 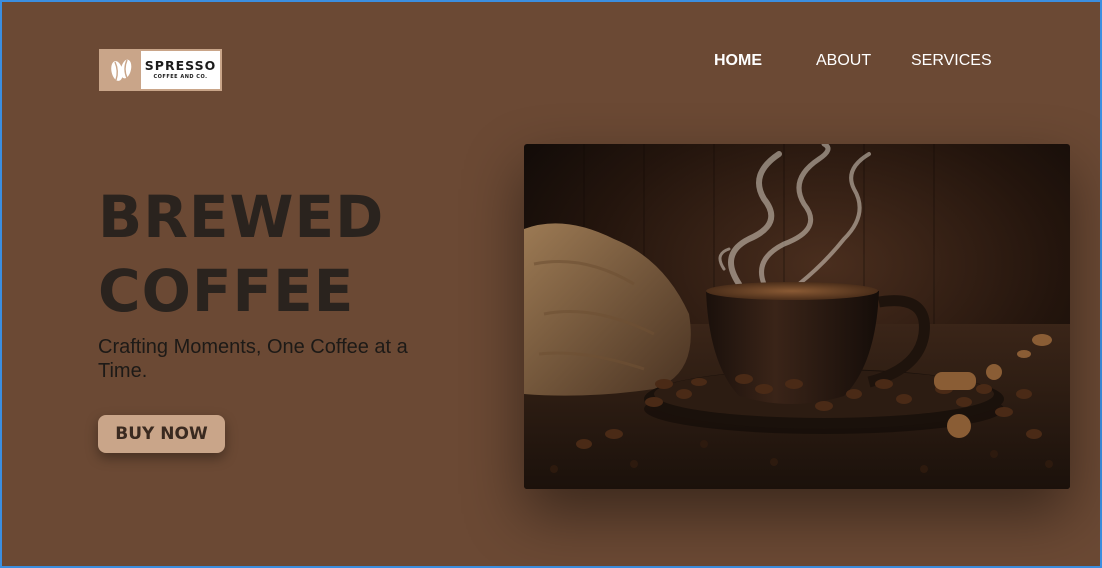 I want to click on hero-subtitle: Crafting Moments, One Coffee at a Time., so click(x=253, y=359).